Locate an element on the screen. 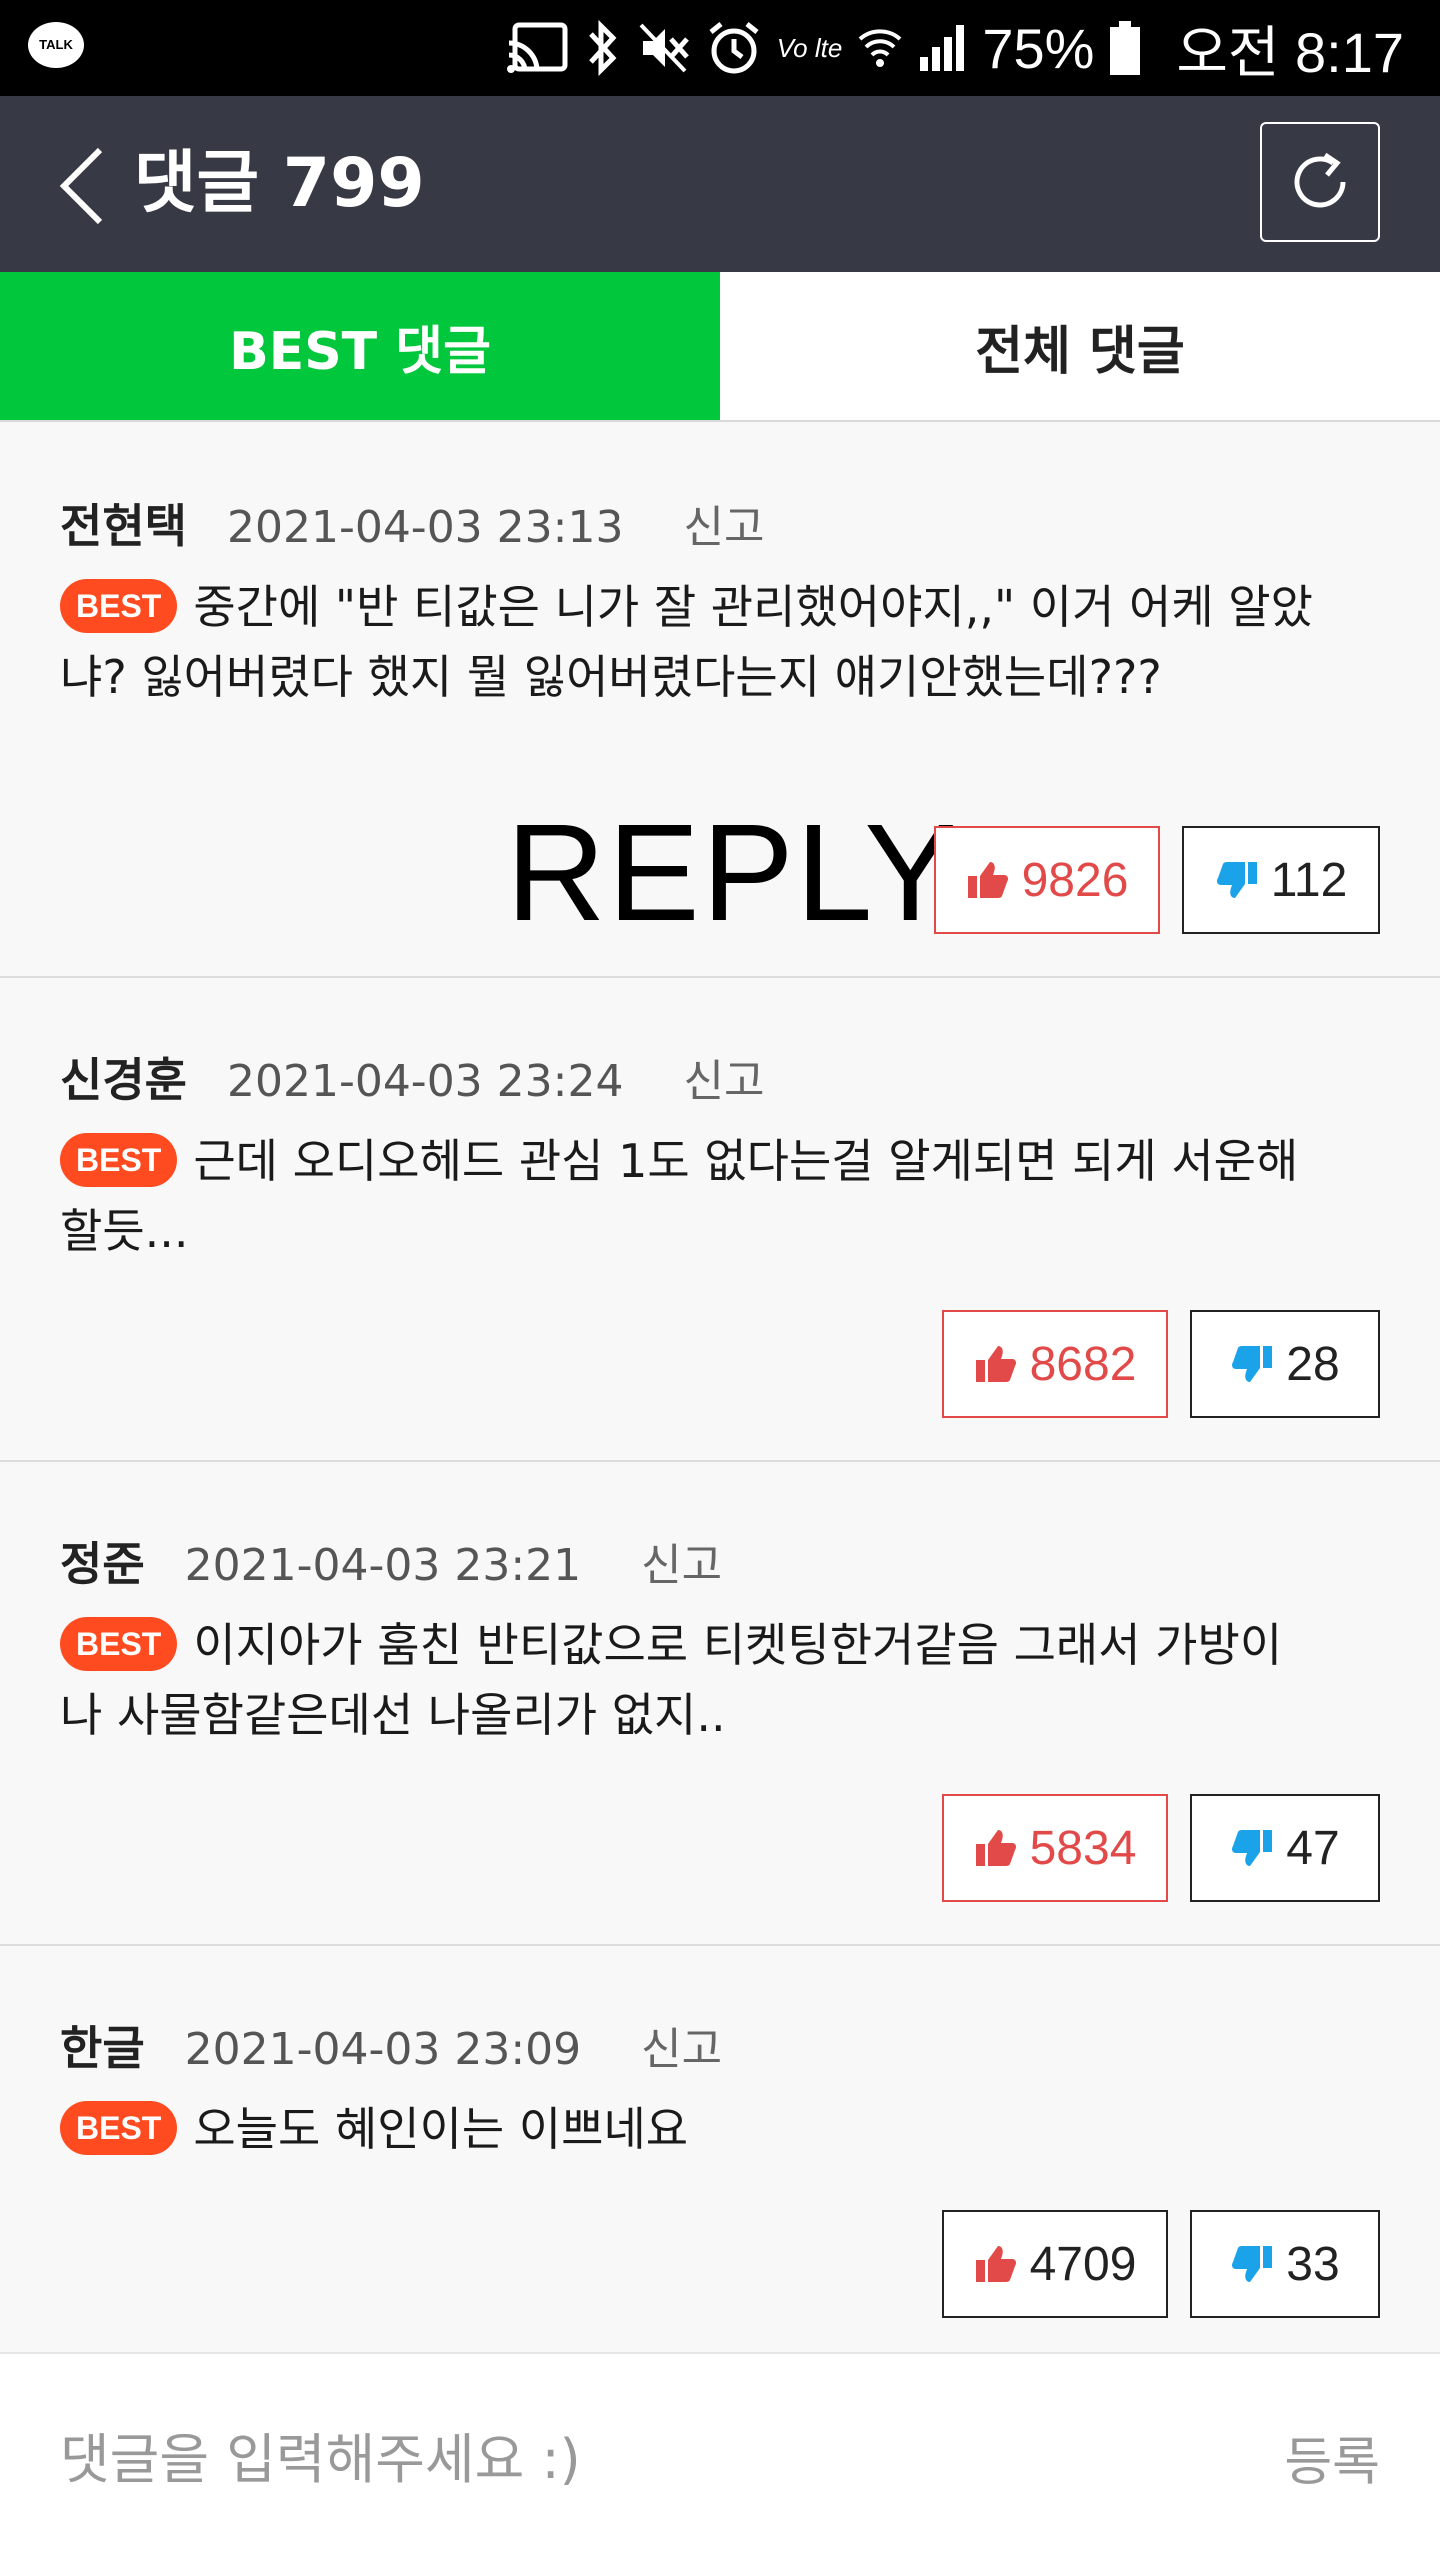 This screenshot has width=1440, height=2560. comment-date: 2021-04-03 23:21 is located at coordinates (383, 1565).